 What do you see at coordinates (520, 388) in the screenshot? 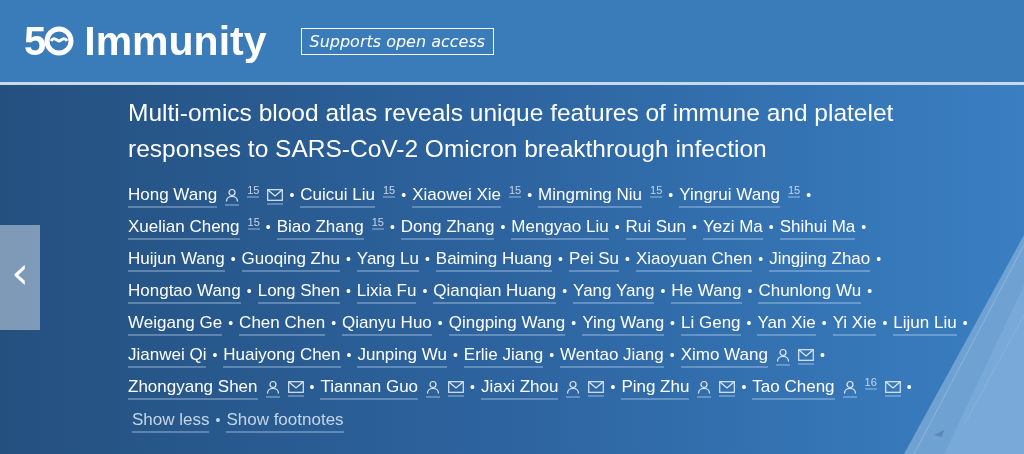
I see `author-link: Jiaxi Zhou` at bounding box center [520, 388].